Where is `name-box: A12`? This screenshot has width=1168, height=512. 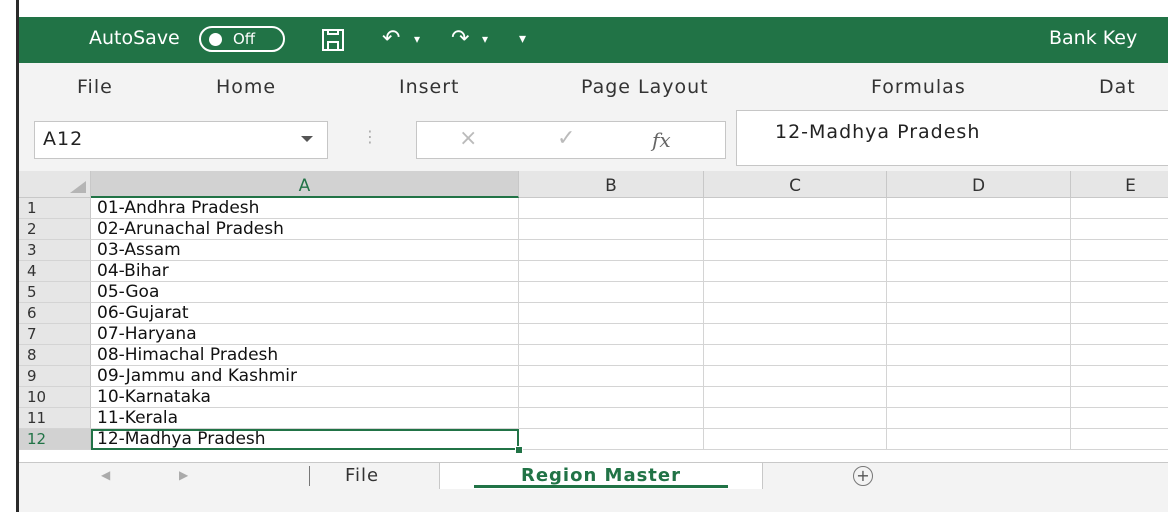 name-box: A12 is located at coordinates (181, 140).